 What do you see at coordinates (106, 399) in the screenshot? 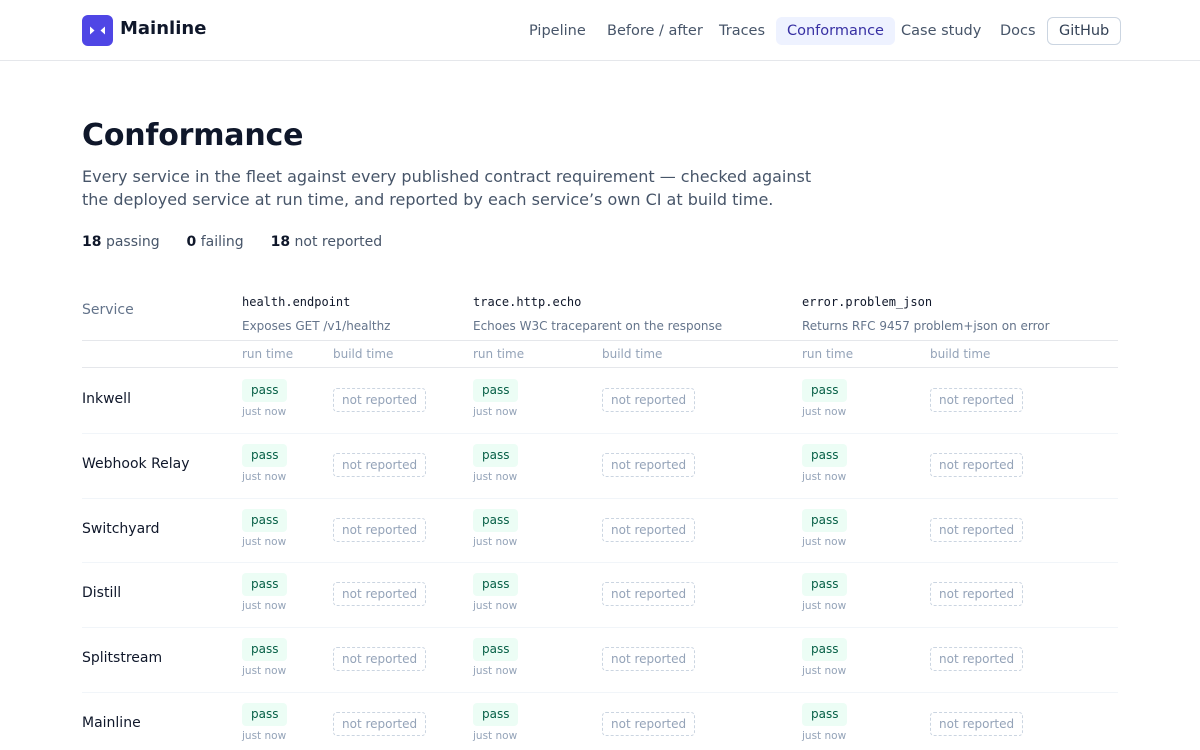
I see `service-name: Inkwell` at bounding box center [106, 399].